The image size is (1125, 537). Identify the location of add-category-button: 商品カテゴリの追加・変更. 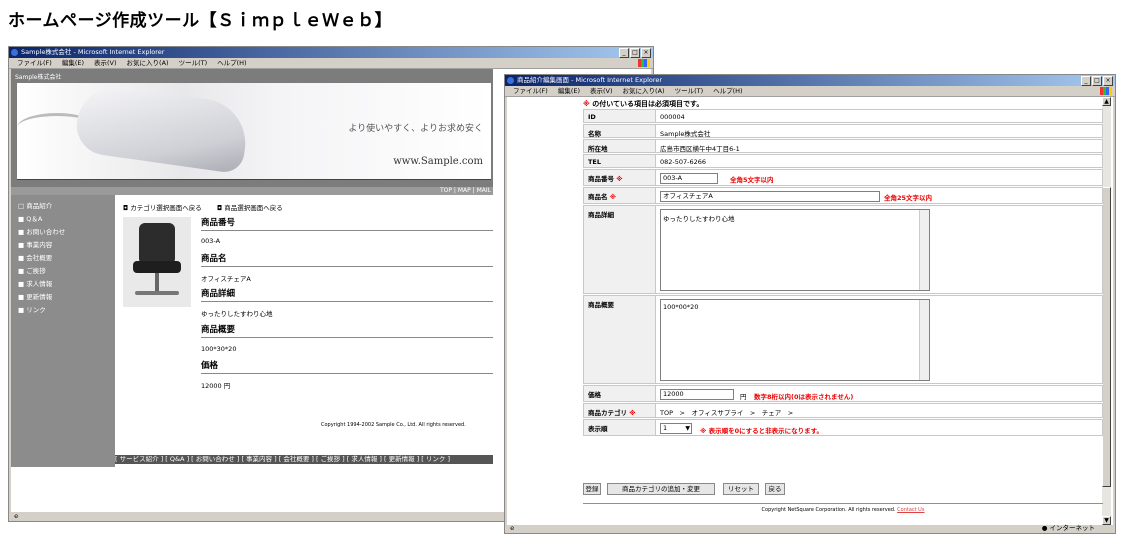
(661, 489).